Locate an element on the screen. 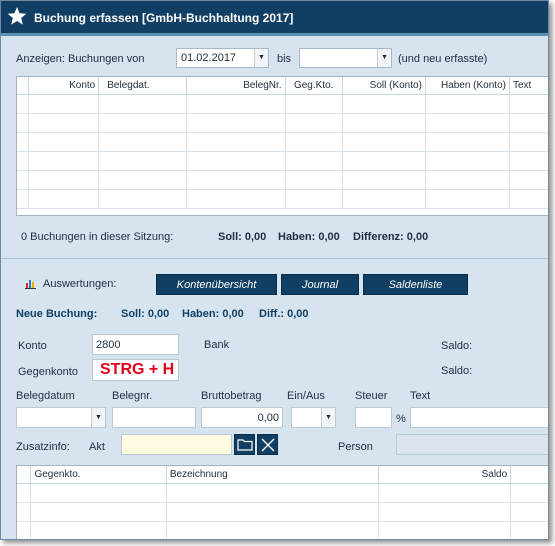 Image resolution: width=555 pixels, height=546 pixels. date-to-select: ▼ is located at coordinates (345, 58).